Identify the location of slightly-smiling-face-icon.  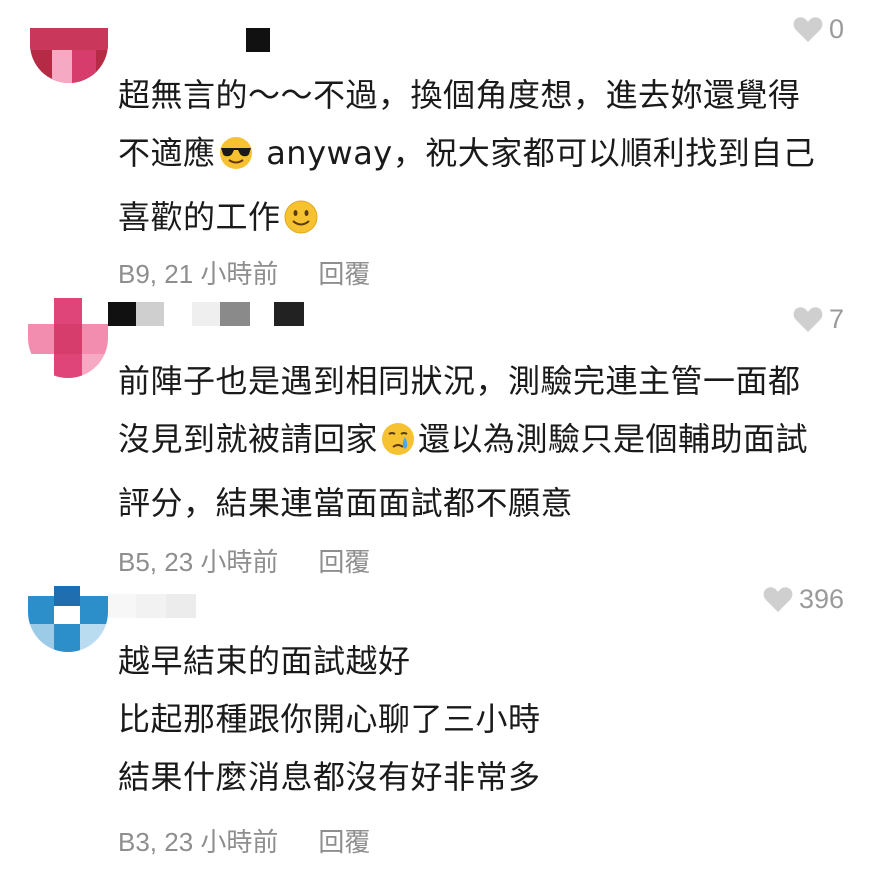
(301, 223).